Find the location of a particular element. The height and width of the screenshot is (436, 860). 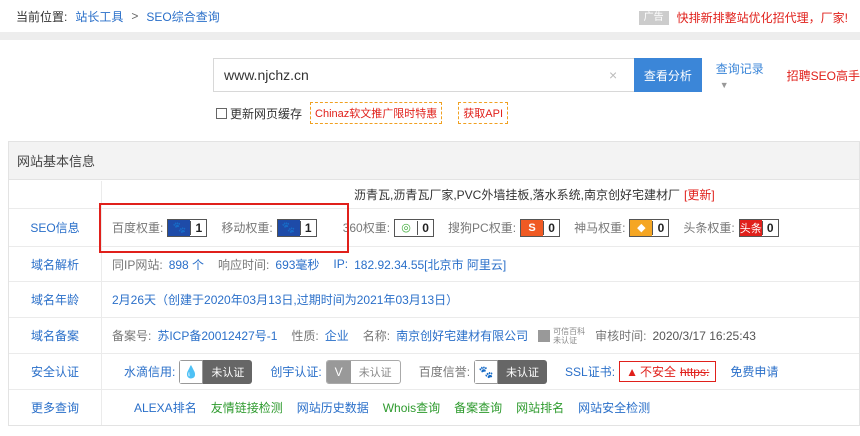

paw-icon: 🐾 is located at coordinates (486, 371).